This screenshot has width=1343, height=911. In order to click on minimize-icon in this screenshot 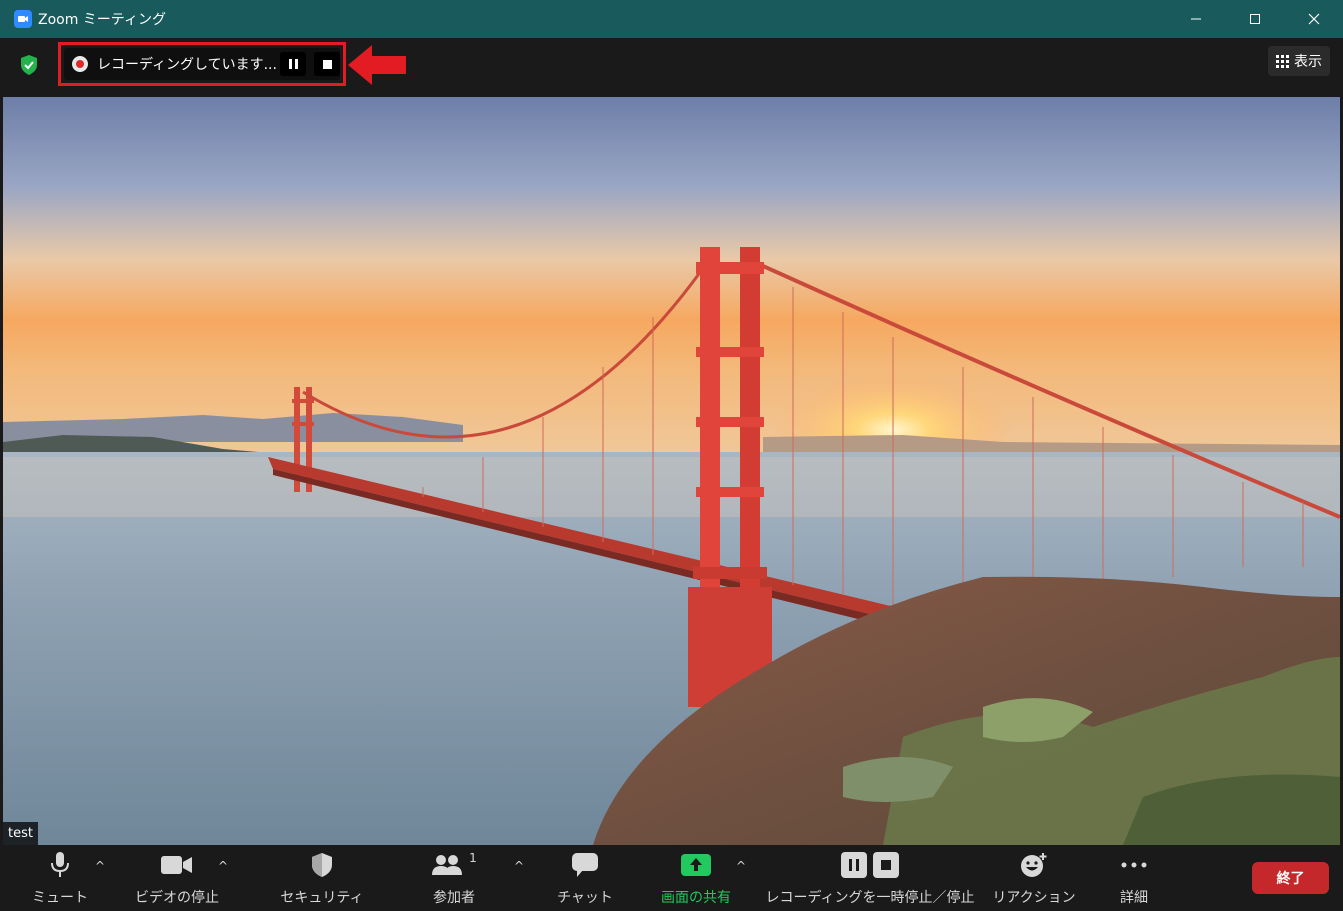, I will do `click(1195, 19)`.